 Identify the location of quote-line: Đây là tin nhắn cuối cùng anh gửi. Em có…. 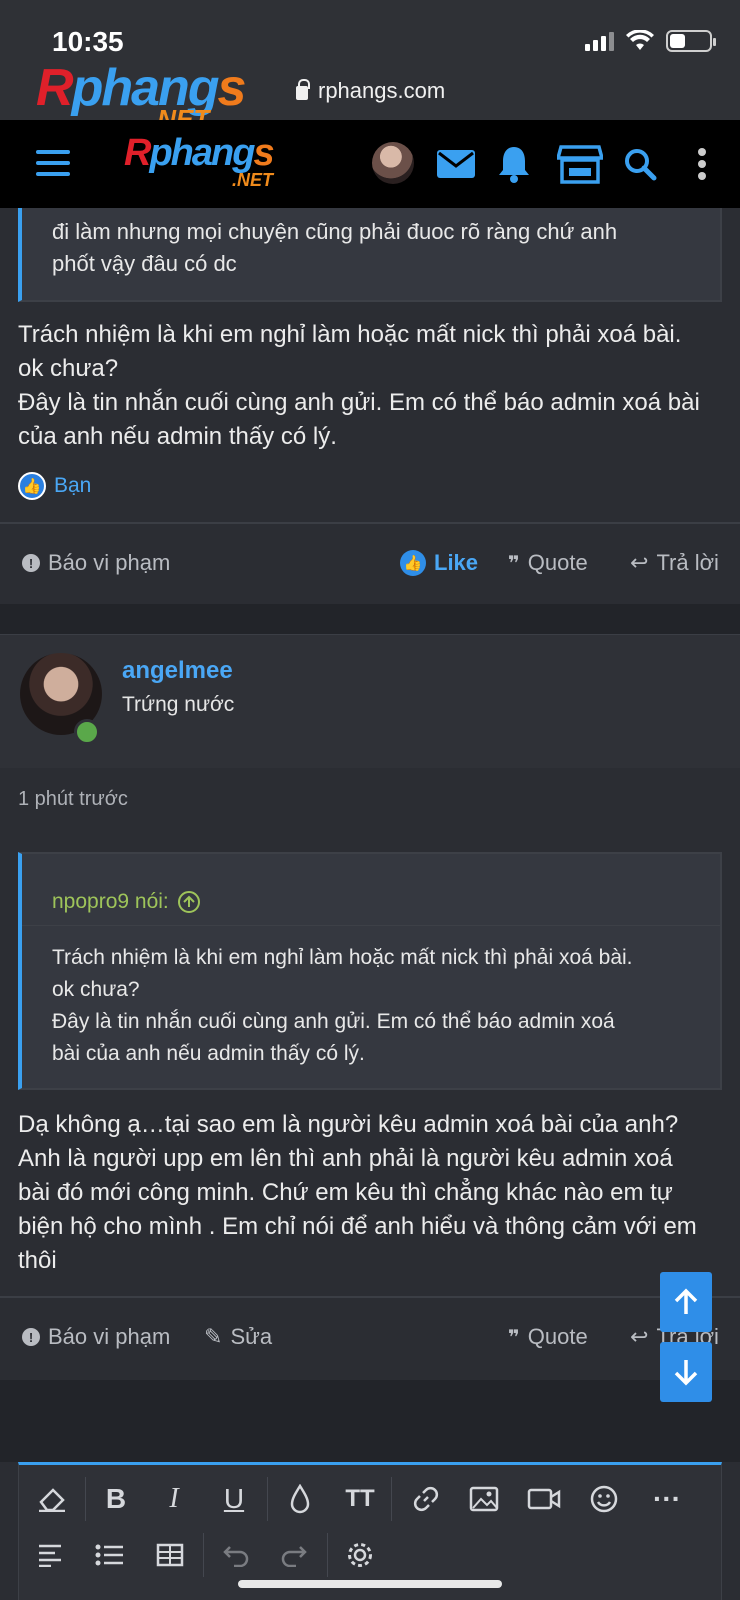
(333, 1021).